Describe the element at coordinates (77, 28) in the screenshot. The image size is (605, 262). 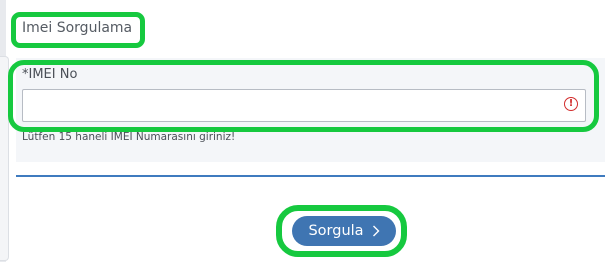
I see `page-title: Imei Sorgulama` at that location.